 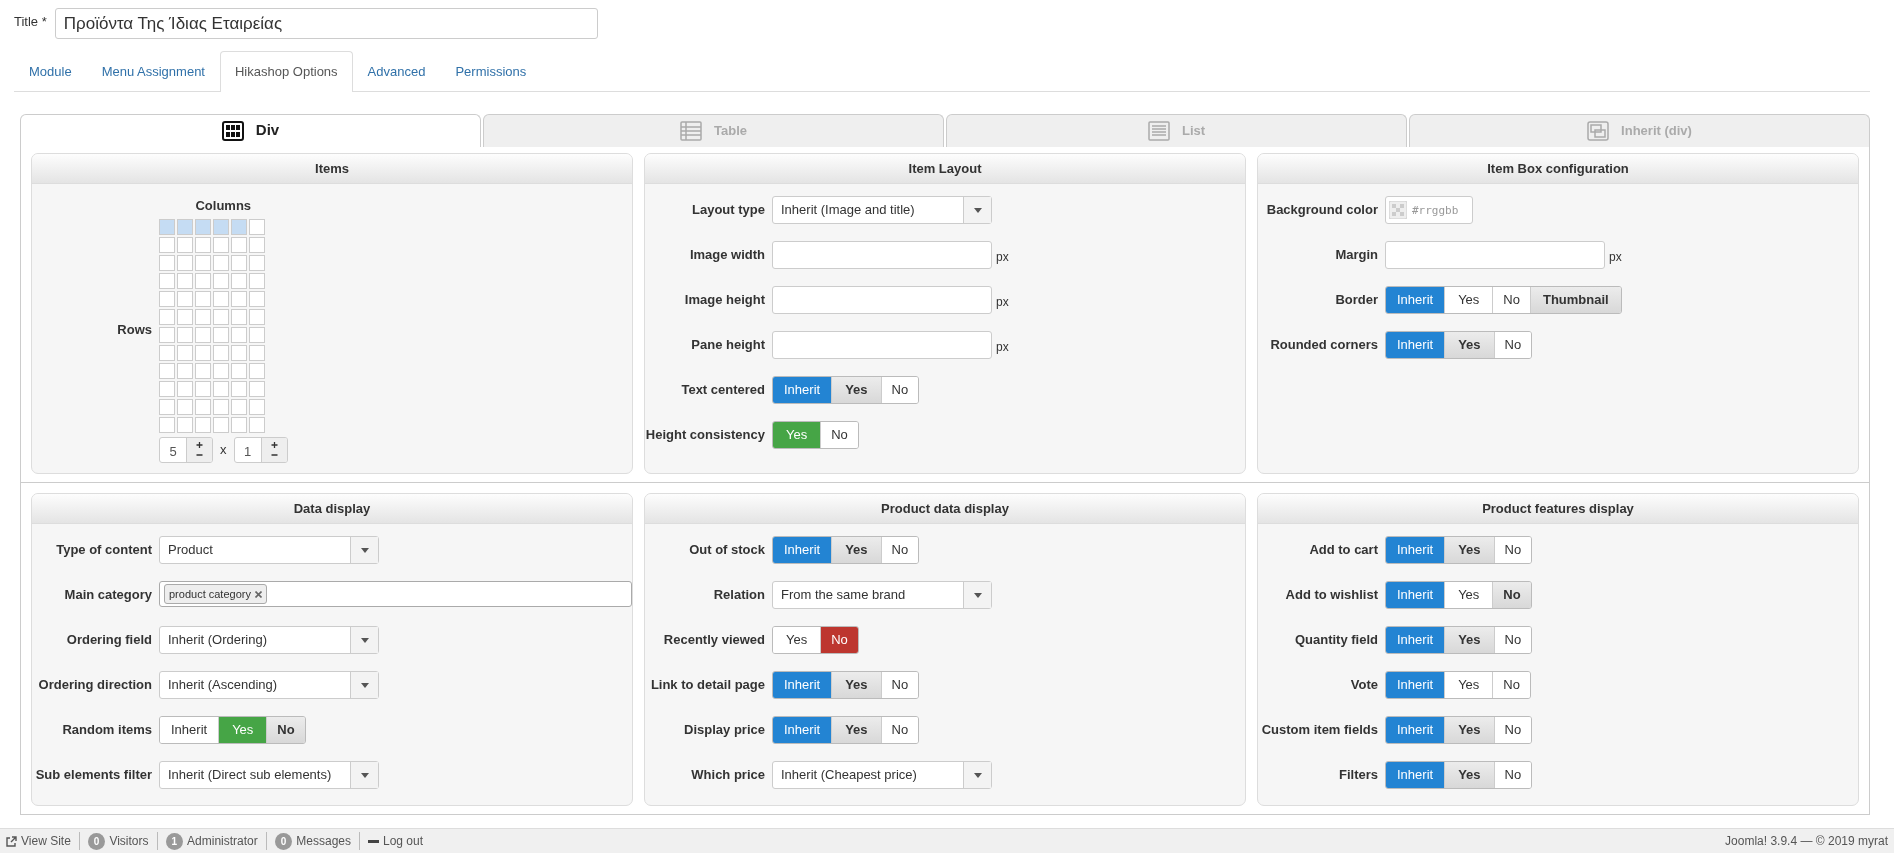 I want to click on dropdown: Inherit (Ascending), so click(x=269, y=685).